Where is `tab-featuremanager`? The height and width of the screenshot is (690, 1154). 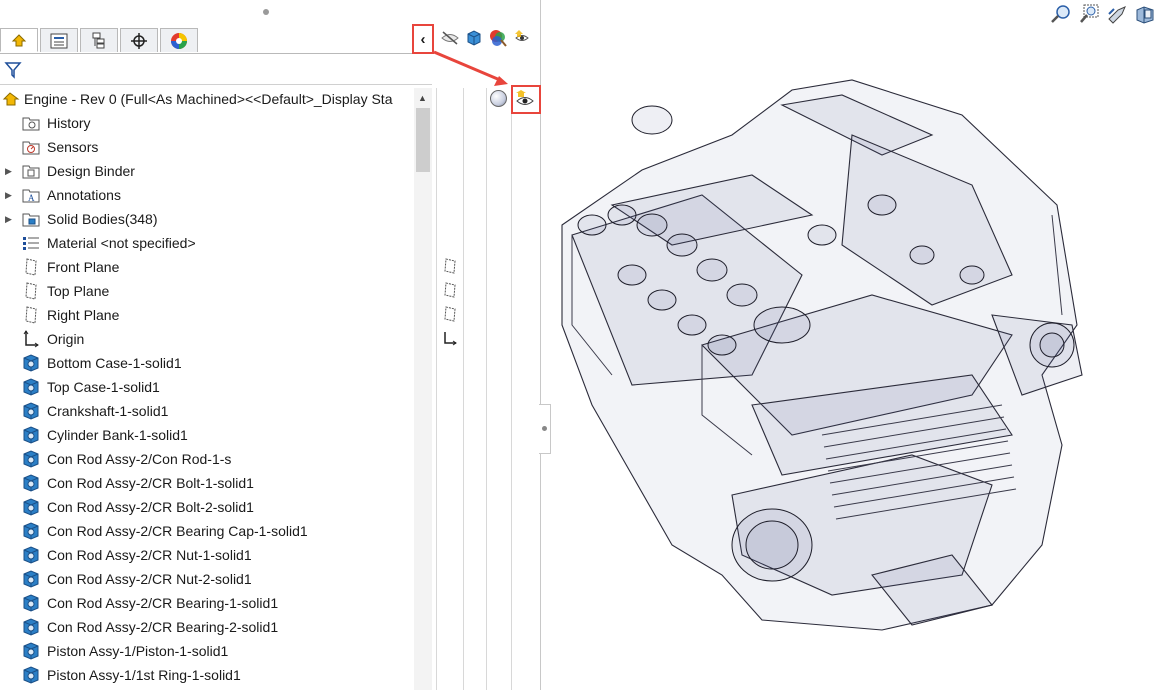
tab-featuremanager is located at coordinates (19, 40).